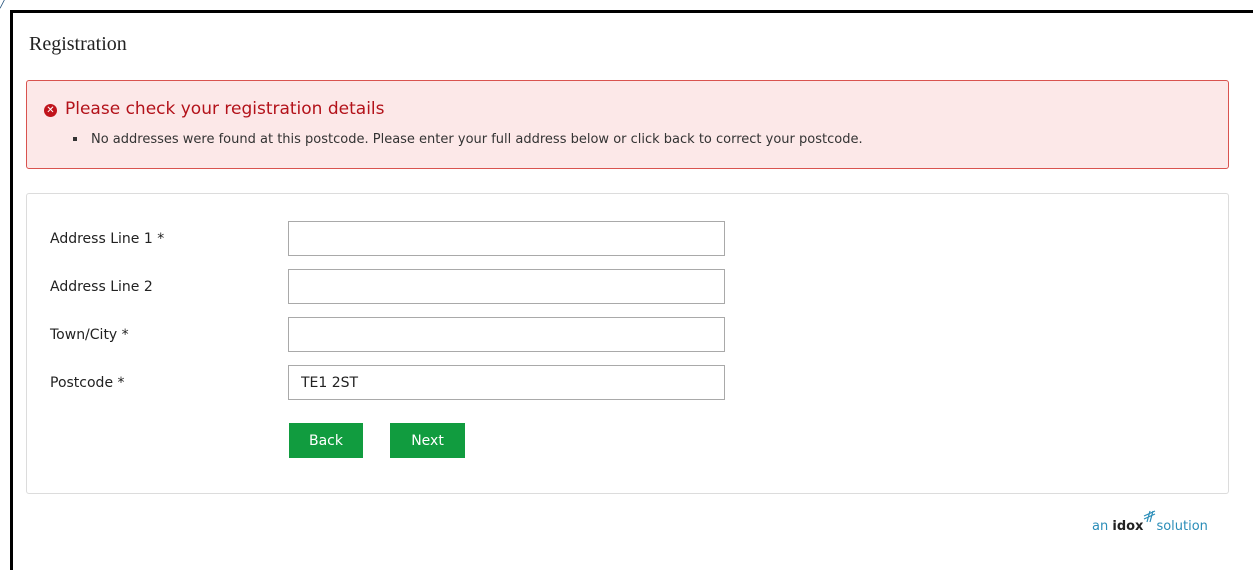 This screenshot has height=570, width=1253. What do you see at coordinates (1128, 526) in the screenshot?
I see `footer-brand: idox` at bounding box center [1128, 526].